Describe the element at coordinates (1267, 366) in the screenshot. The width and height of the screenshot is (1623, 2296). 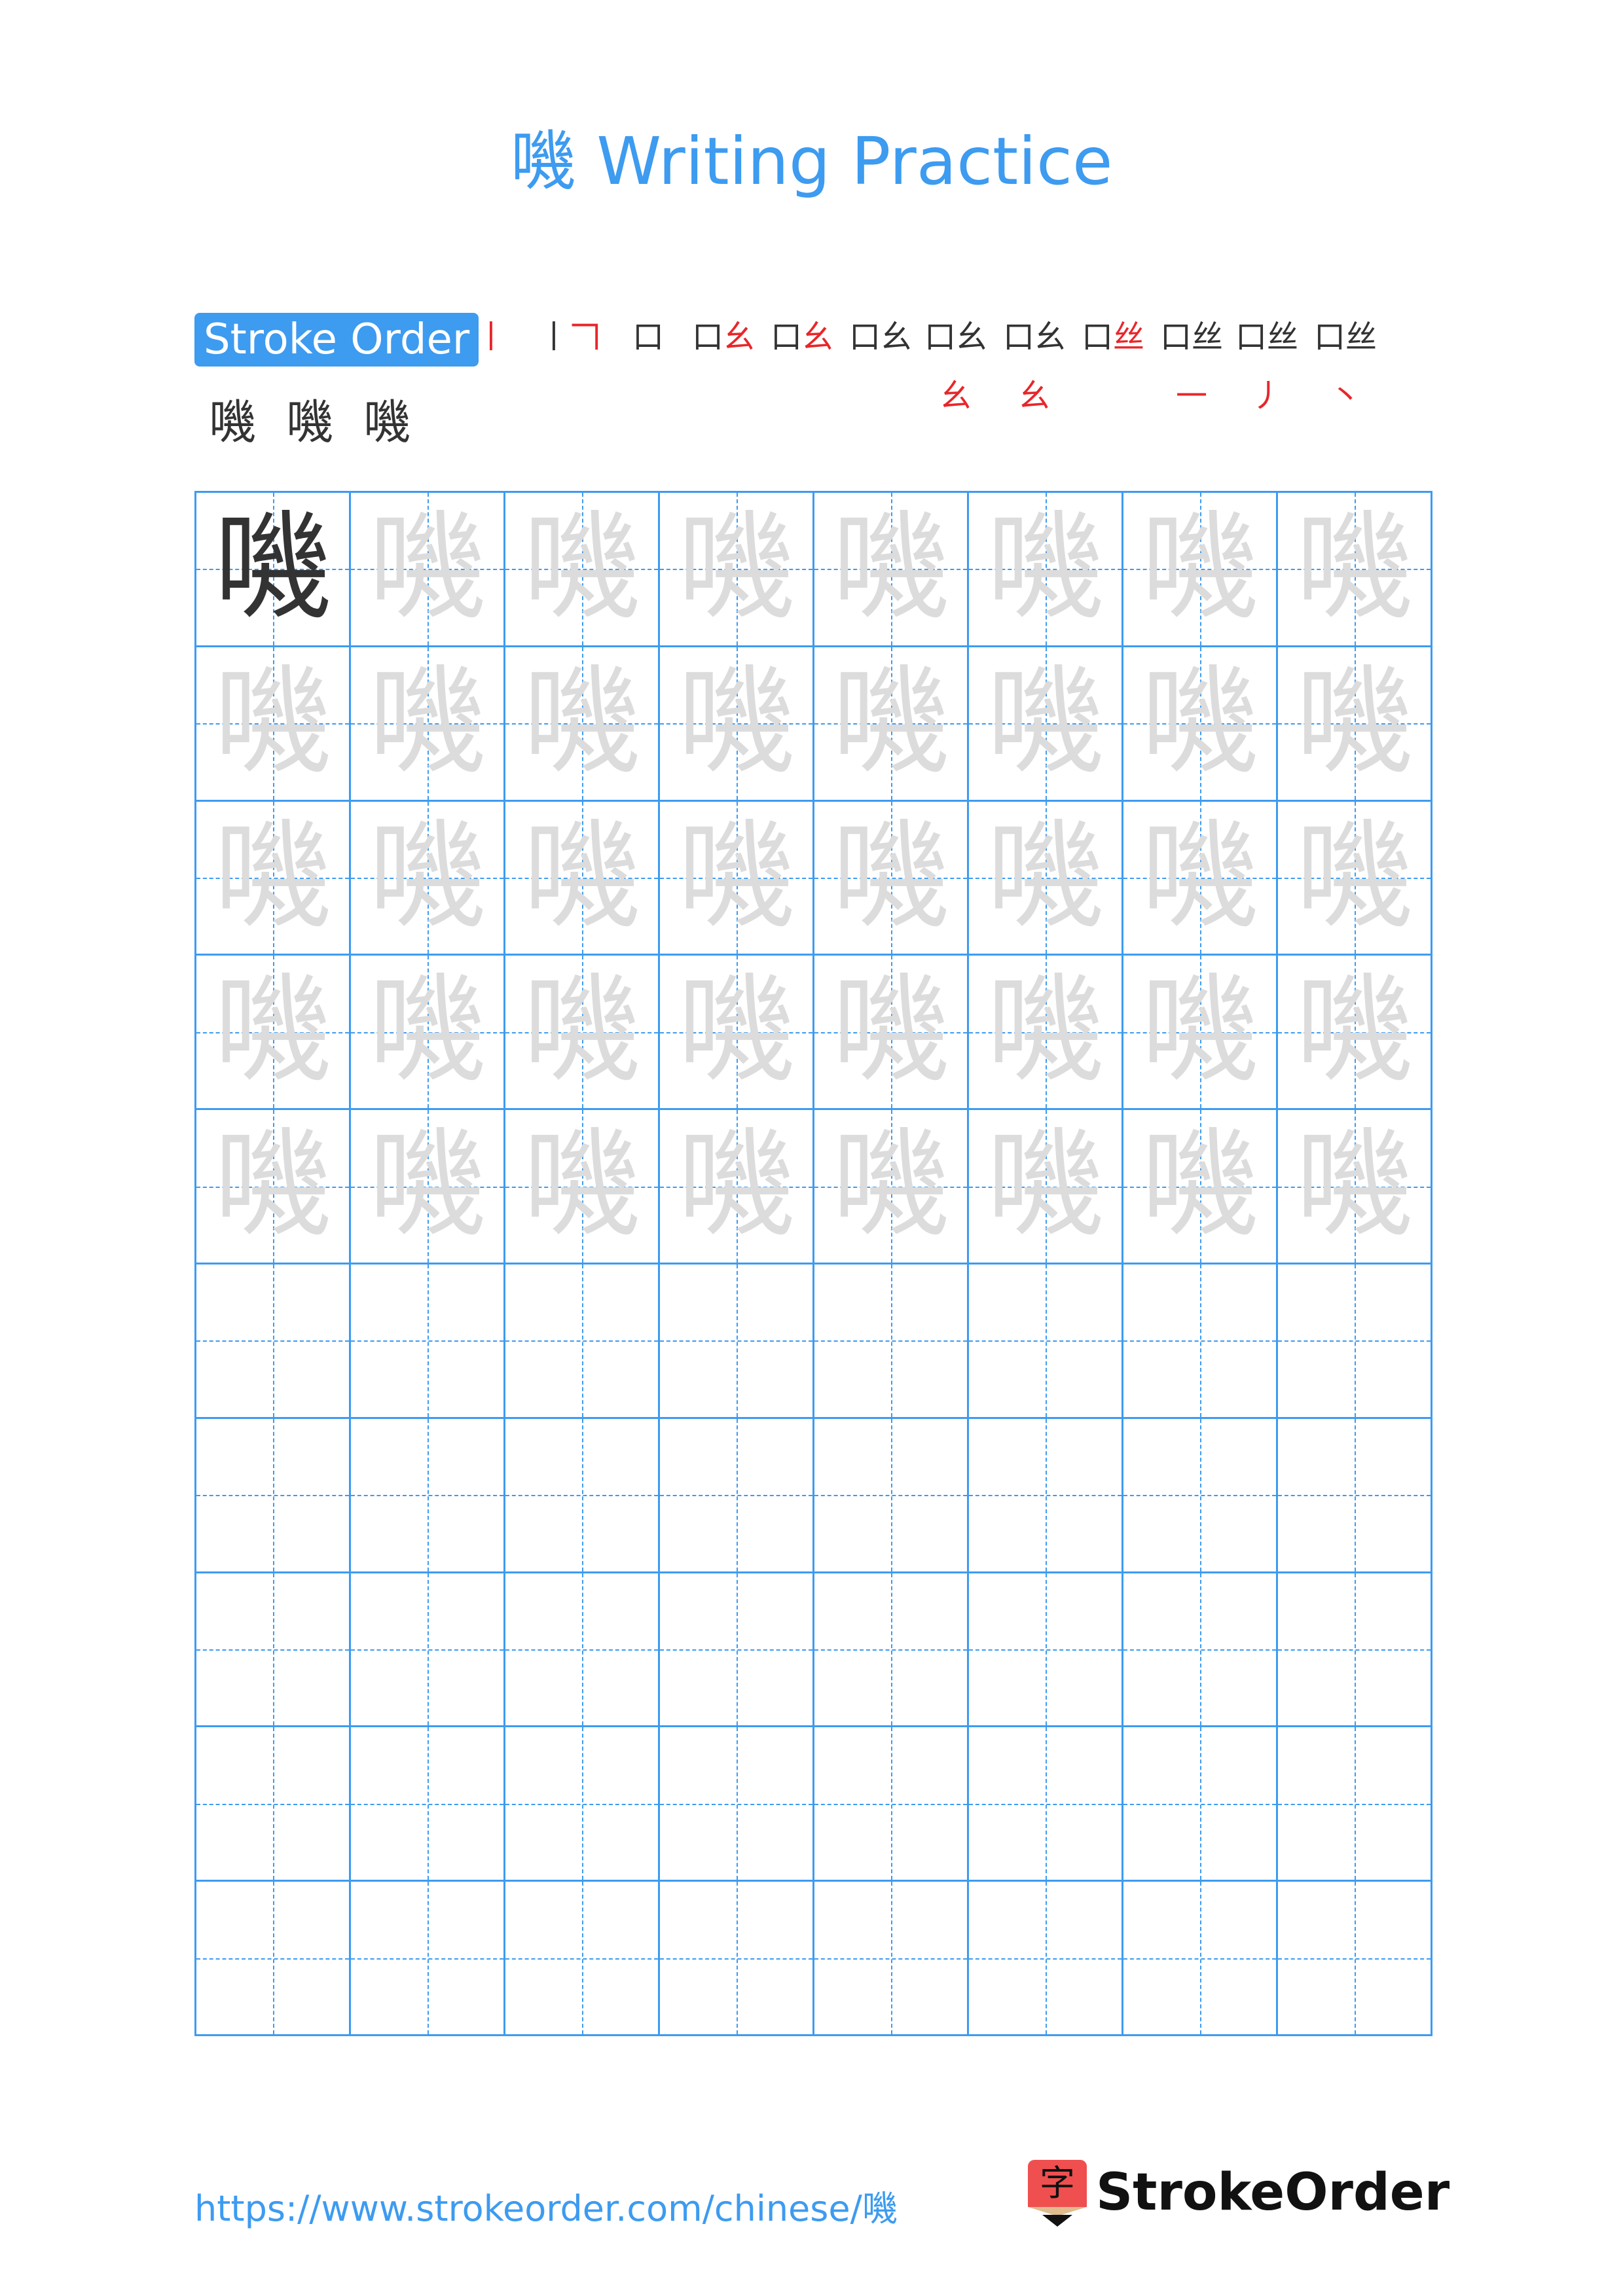
I see `stroke-step-11: 口丝丿` at that location.